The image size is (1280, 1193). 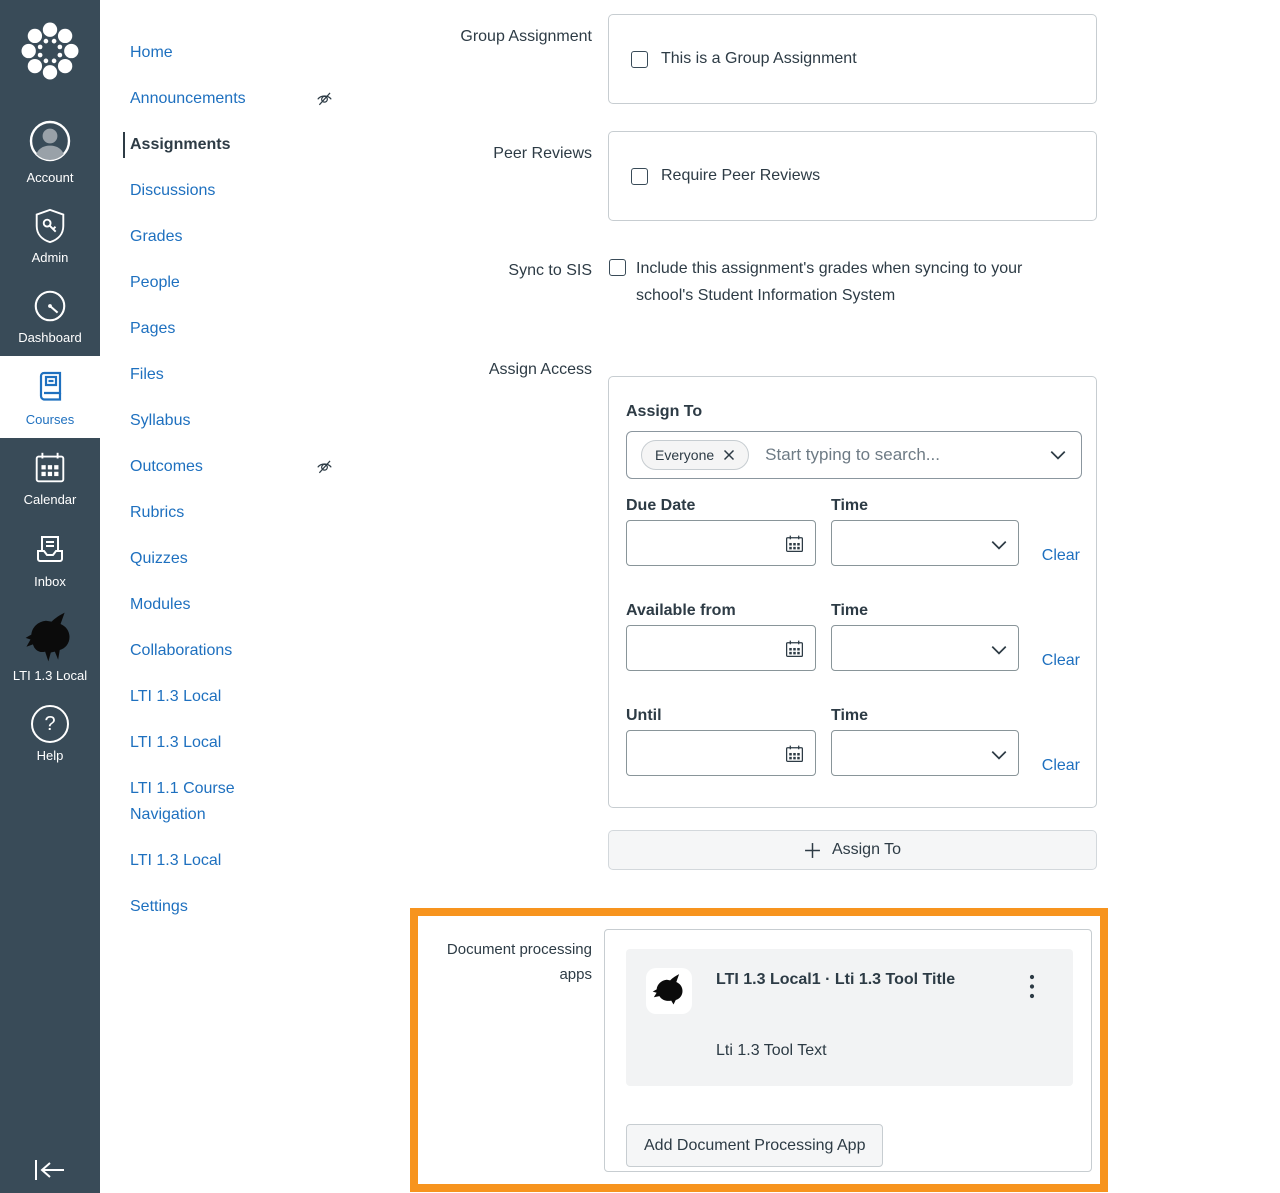 I want to click on tool-title: LTI 1.3 Local1 · Lti 1.3 Tool Title, so click(x=836, y=979).